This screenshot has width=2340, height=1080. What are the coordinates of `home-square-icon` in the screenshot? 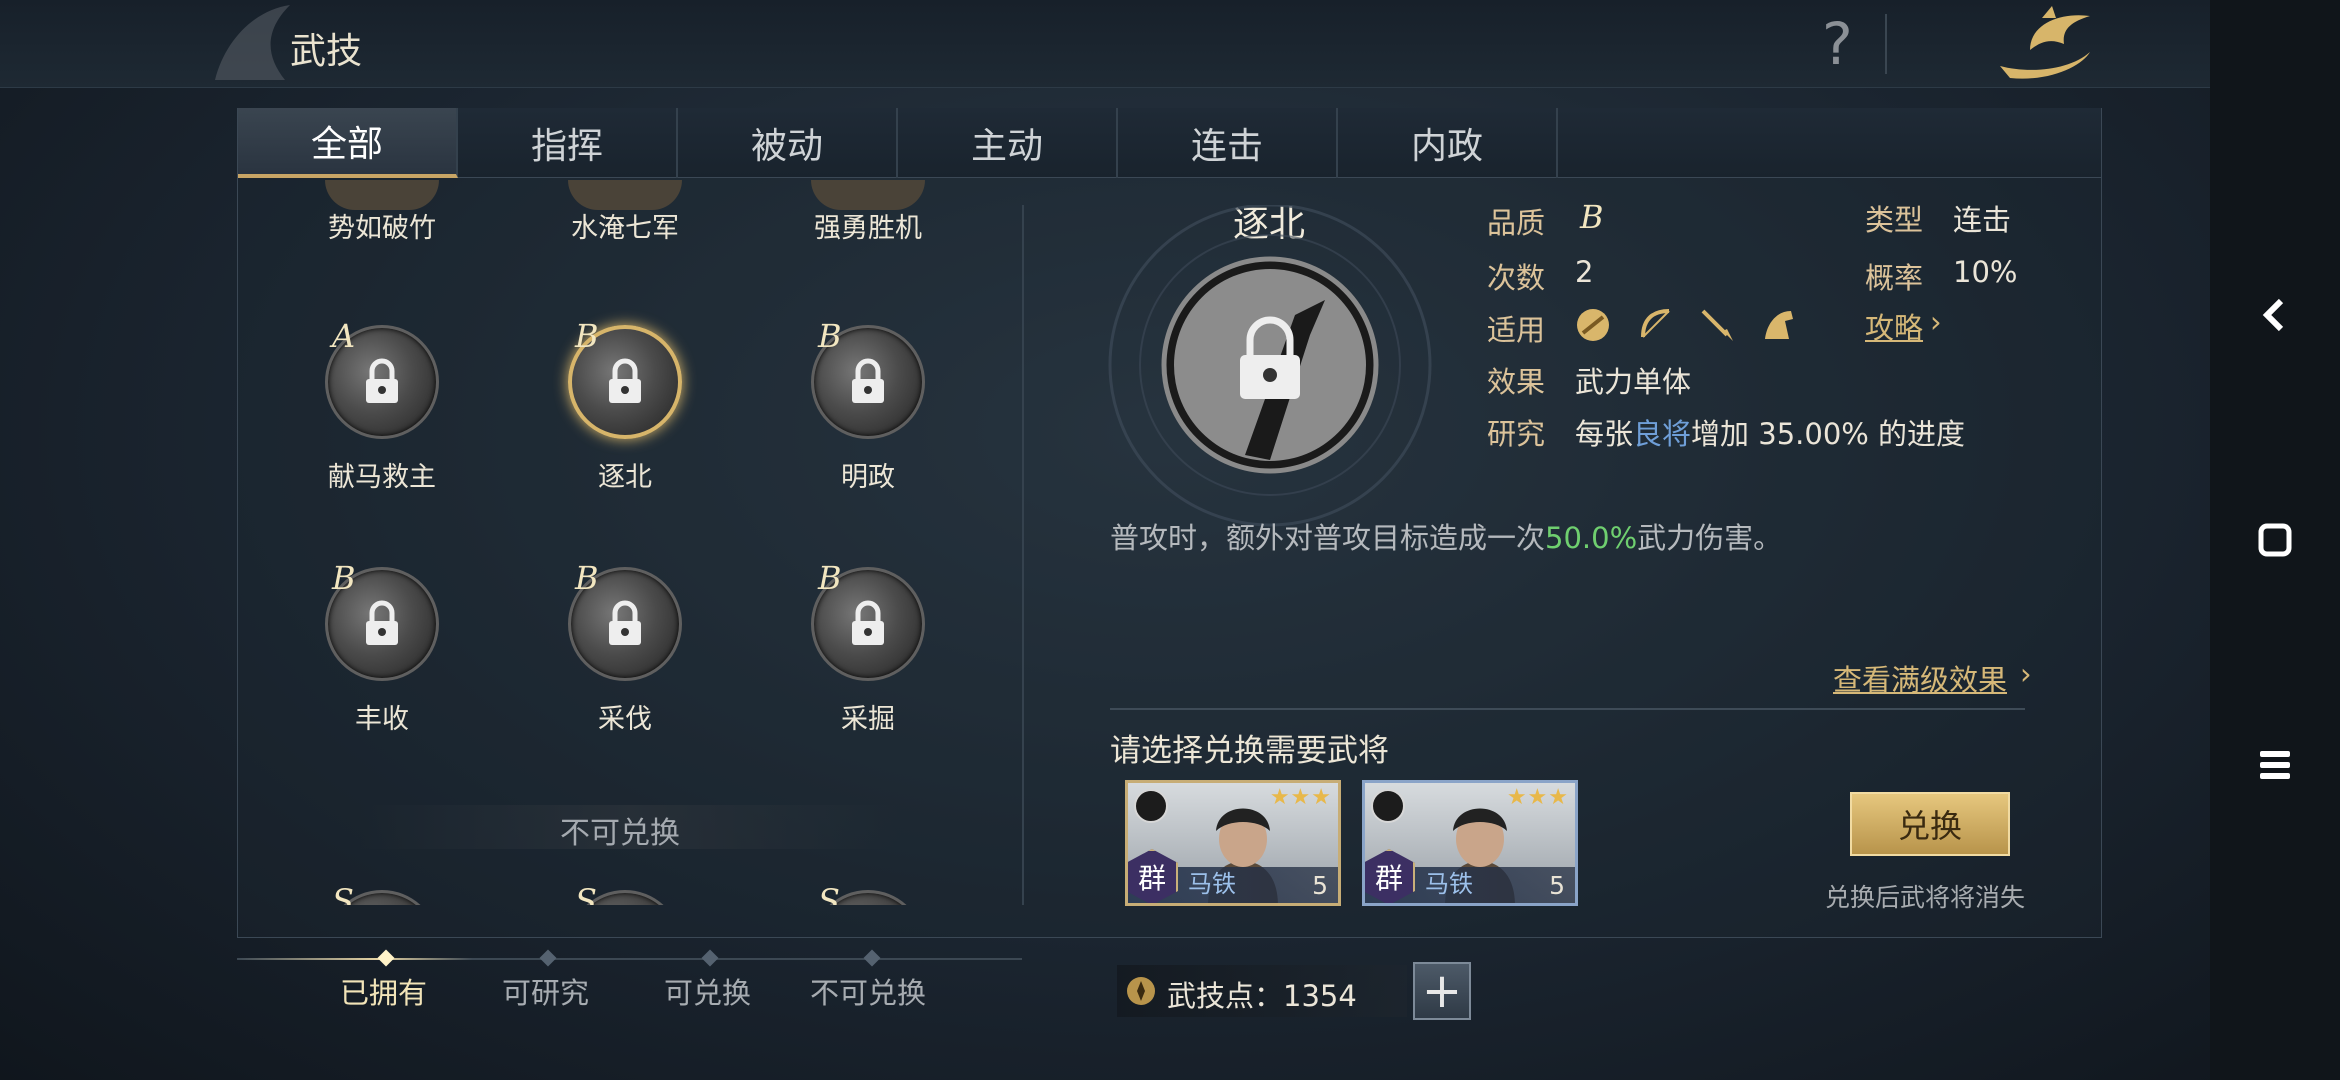 It's located at (2275, 540).